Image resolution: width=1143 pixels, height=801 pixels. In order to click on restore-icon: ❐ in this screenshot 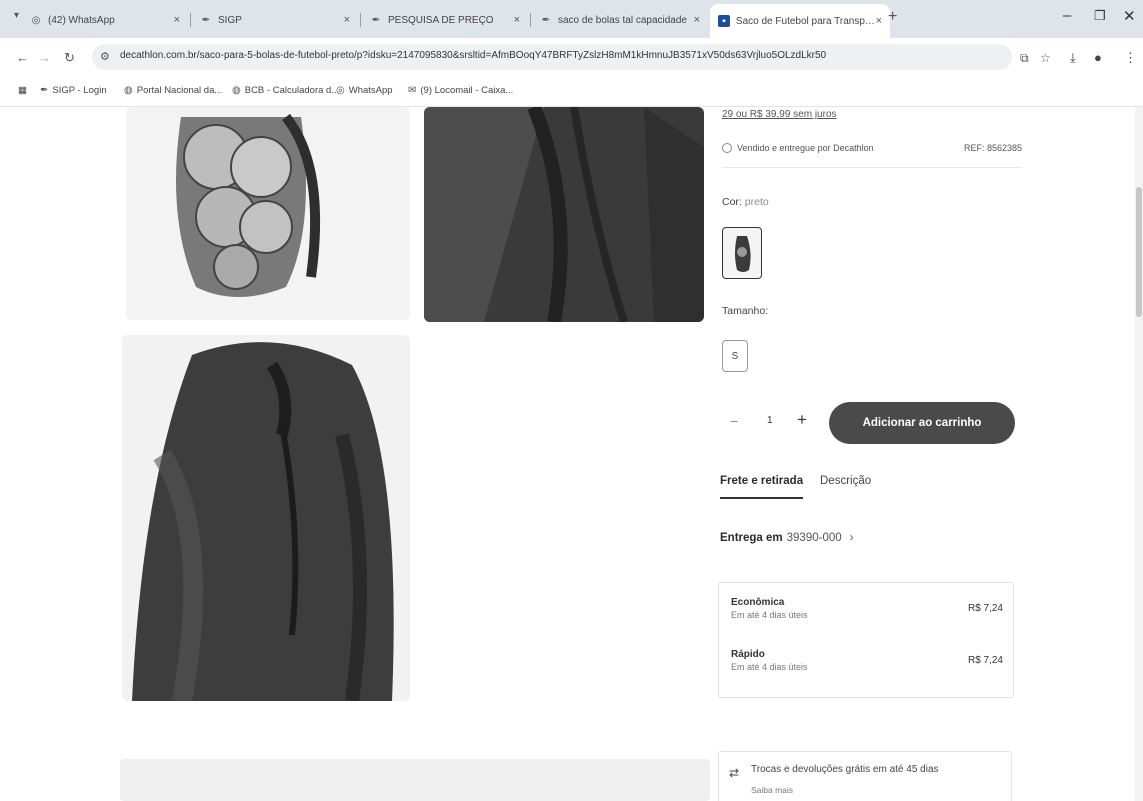, I will do `click(1100, 16)`.